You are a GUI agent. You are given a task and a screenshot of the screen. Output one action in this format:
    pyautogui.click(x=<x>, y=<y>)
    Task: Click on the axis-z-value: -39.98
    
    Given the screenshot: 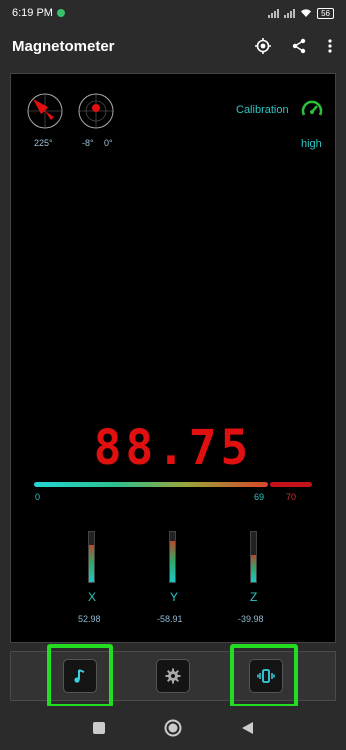 What is the action you would take?
    pyautogui.click(x=251, y=619)
    